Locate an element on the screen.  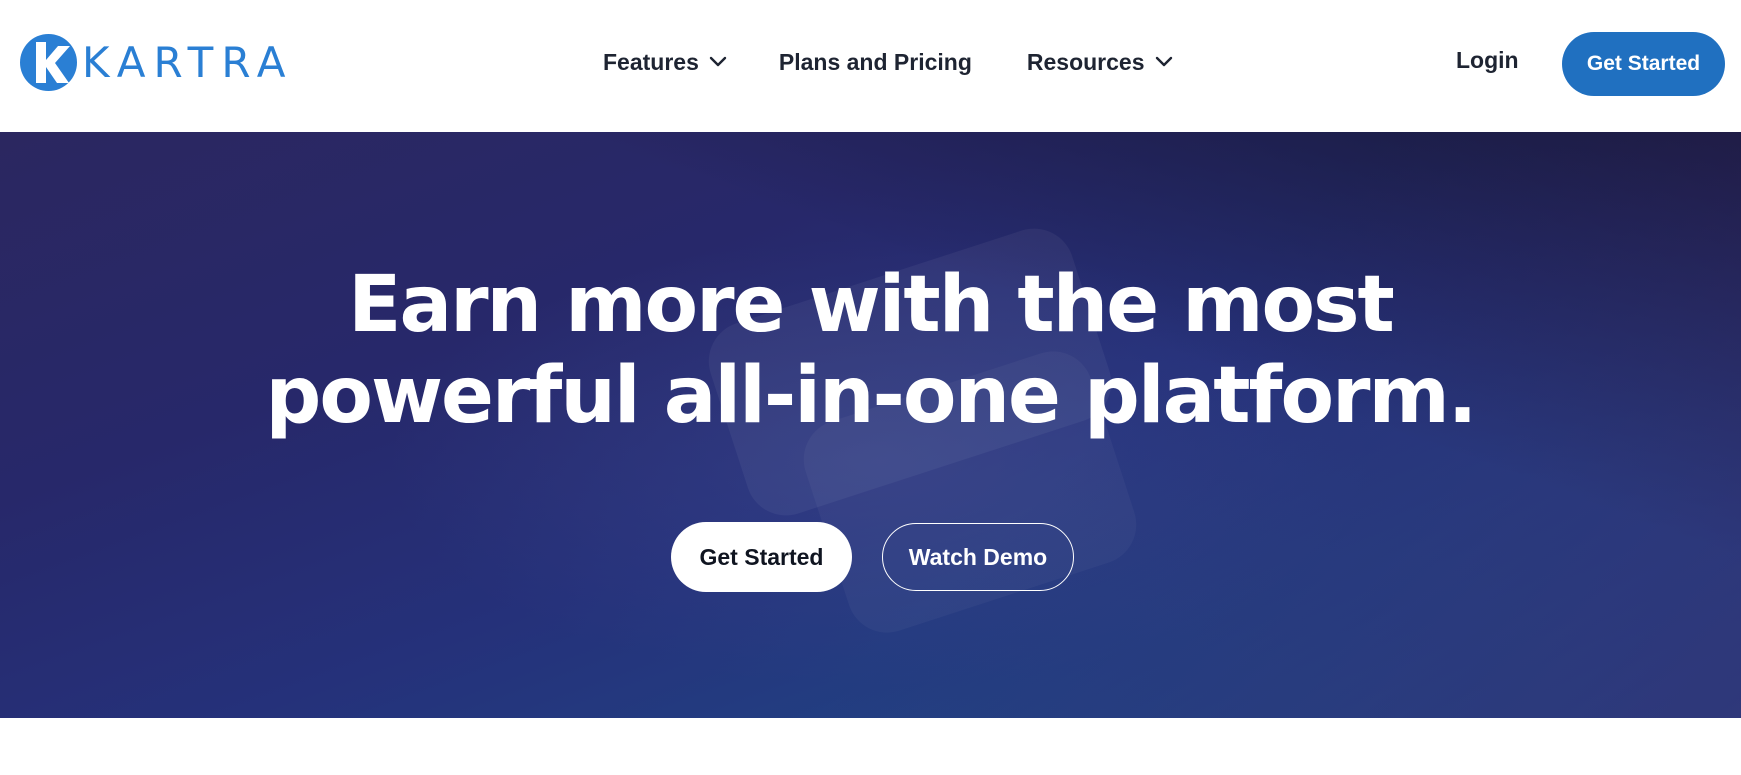
hero-headline-line-2: powerful all-in-one platform. is located at coordinates (871, 396).